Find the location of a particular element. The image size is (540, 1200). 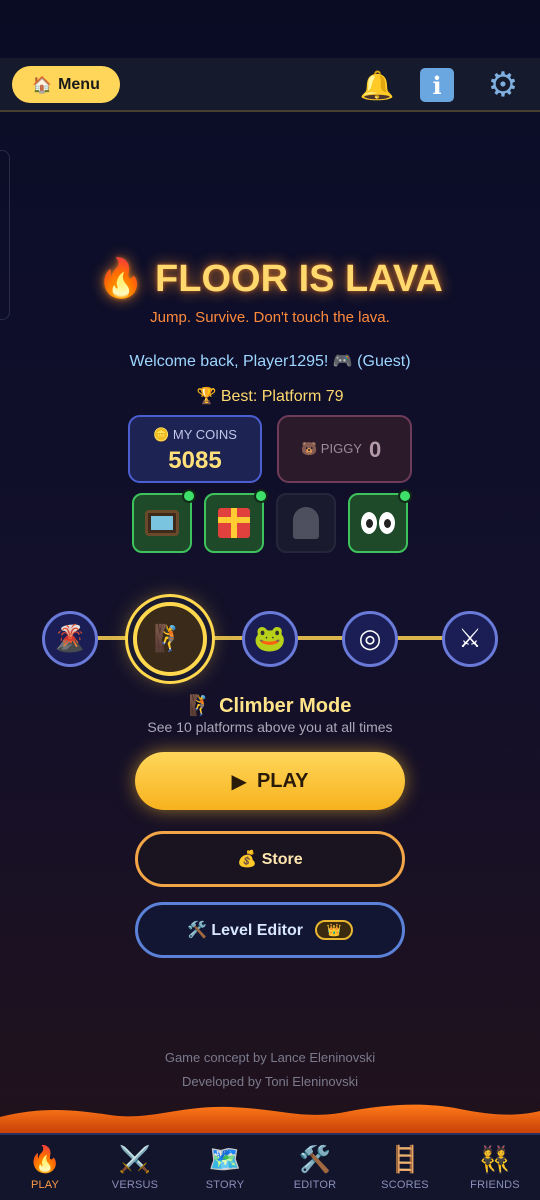

selected-mode-description: See 10 platforms above you at all times is located at coordinates (270, 727).